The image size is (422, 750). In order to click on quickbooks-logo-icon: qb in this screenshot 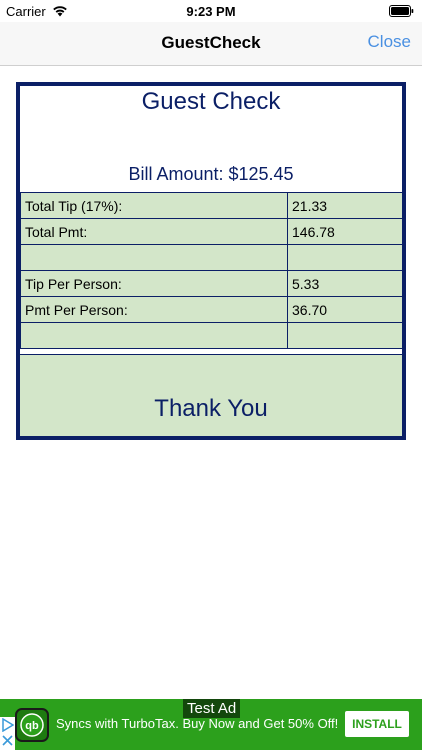, I will do `click(32, 725)`.